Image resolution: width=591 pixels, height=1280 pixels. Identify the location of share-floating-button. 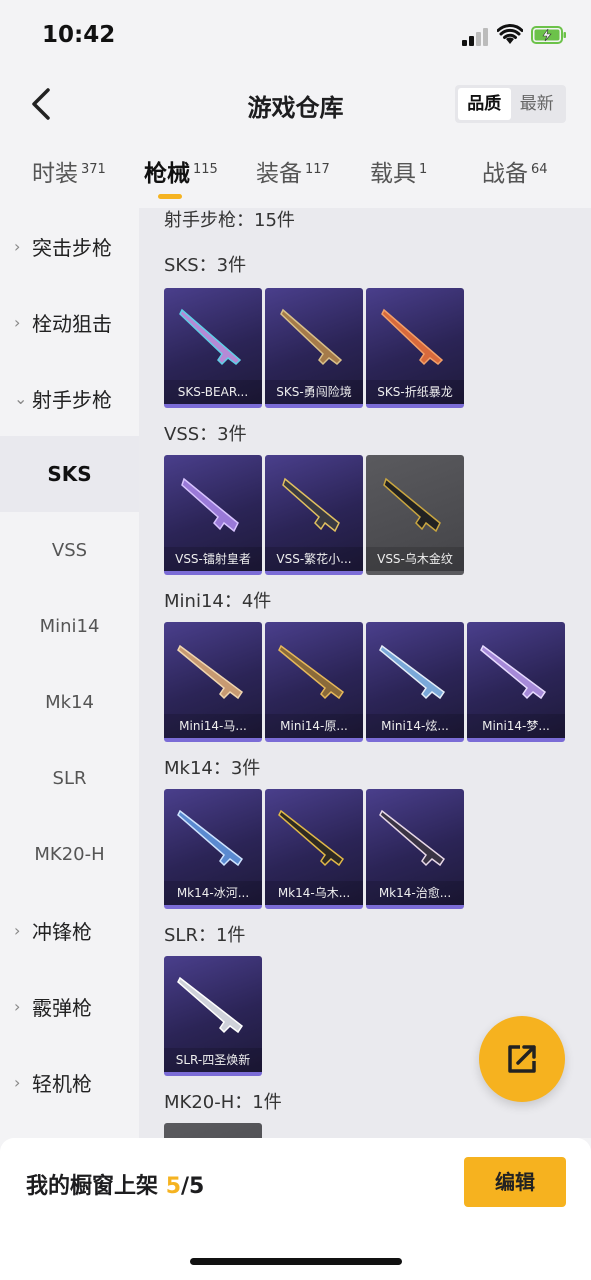
(522, 1059).